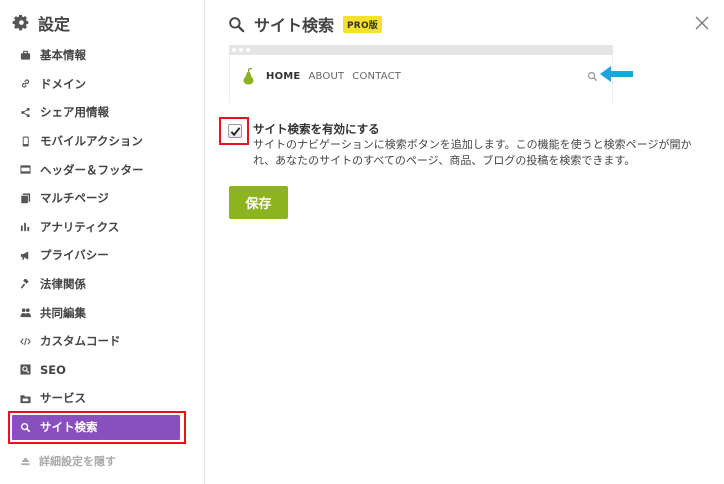 The image size is (724, 484). What do you see at coordinates (63, 284) in the screenshot?
I see `sidebar-item-label: 法律関係` at bounding box center [63, 284].